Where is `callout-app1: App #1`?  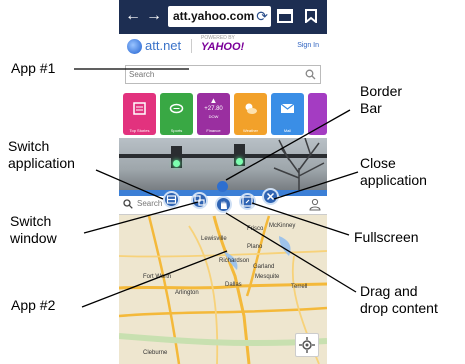 callout-app1: App #1 is located at coordinates (33, 68).